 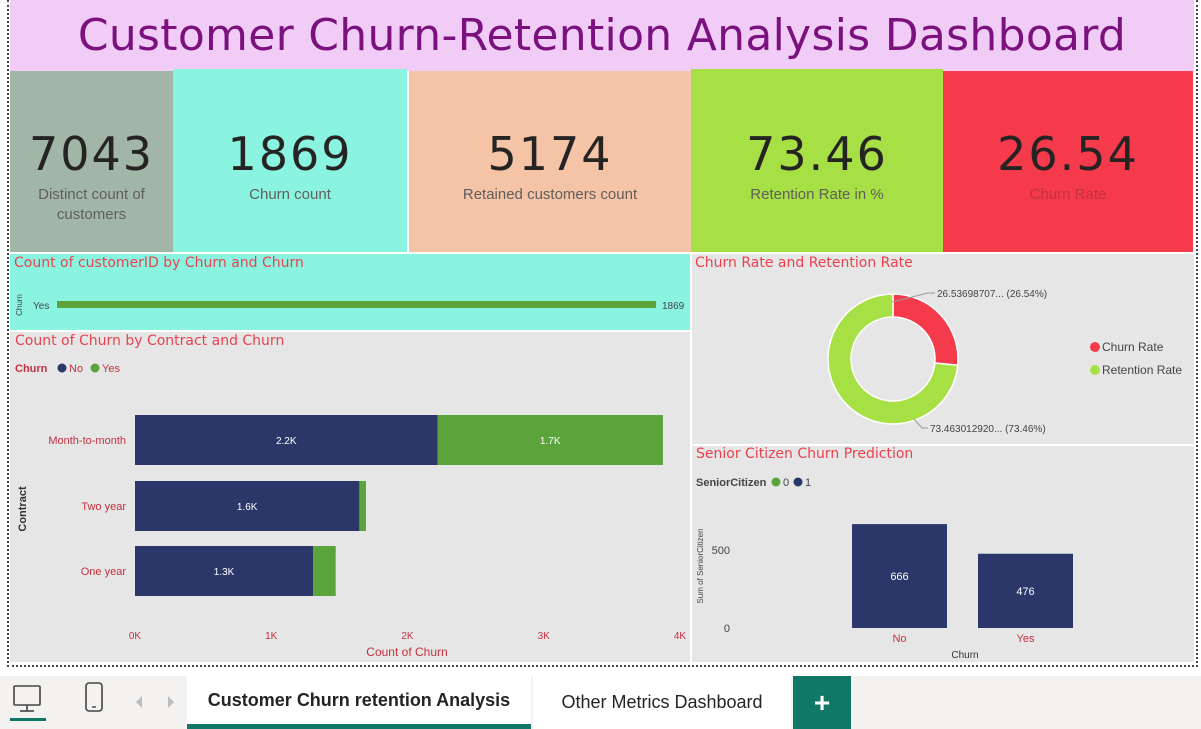 What do you see at coordinates (95, 368) in the screenshot?
I see `legend-yes-swatch` at bounding box center [95, 368].